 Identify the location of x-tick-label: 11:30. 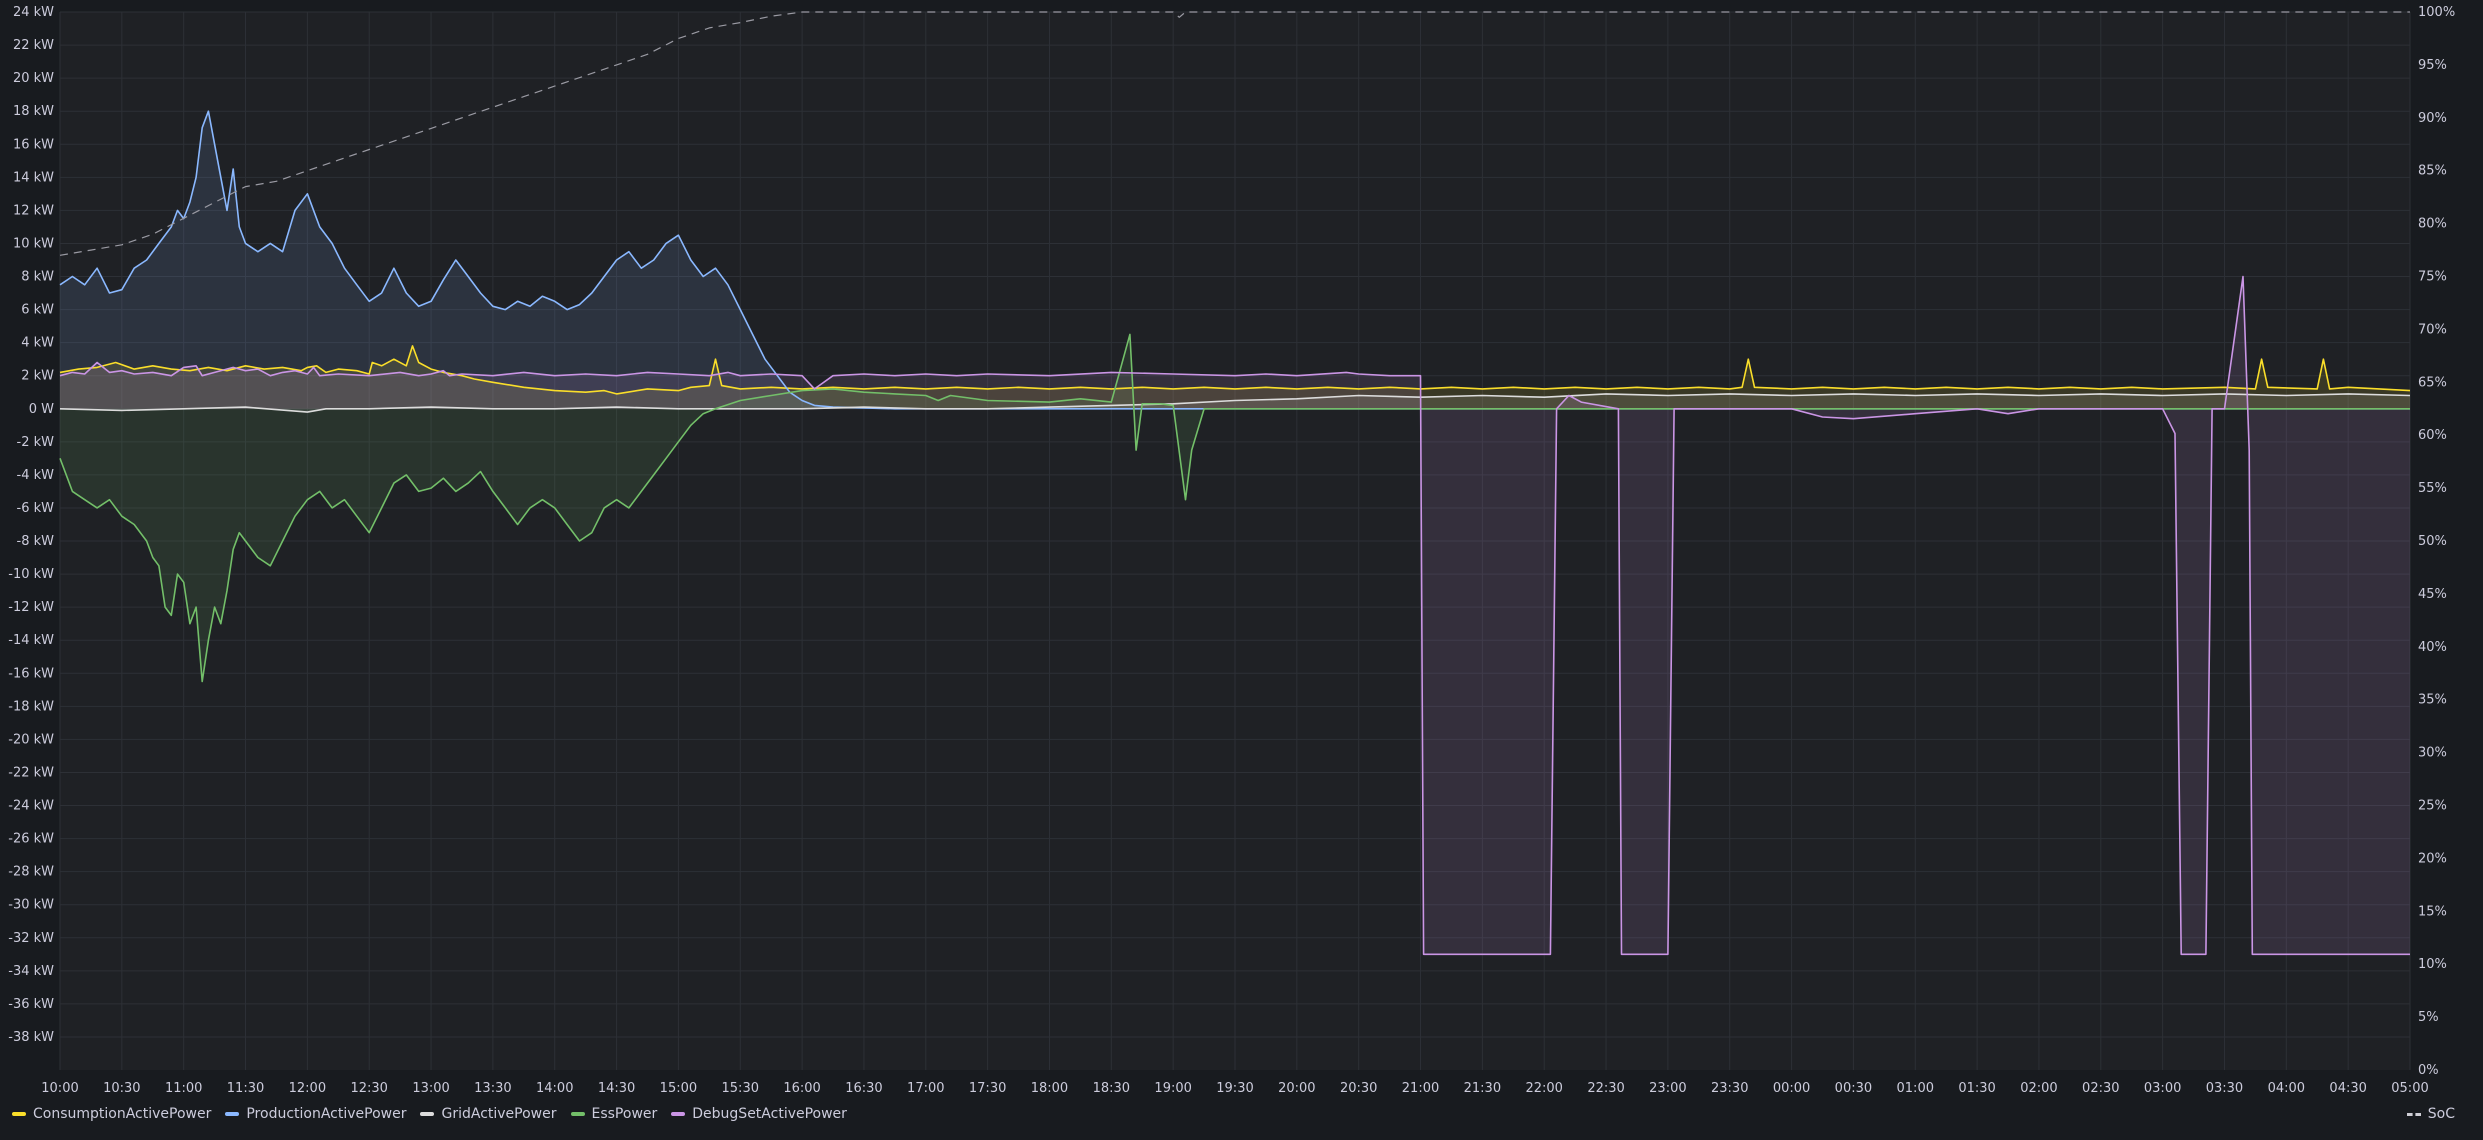
(245, 1088).